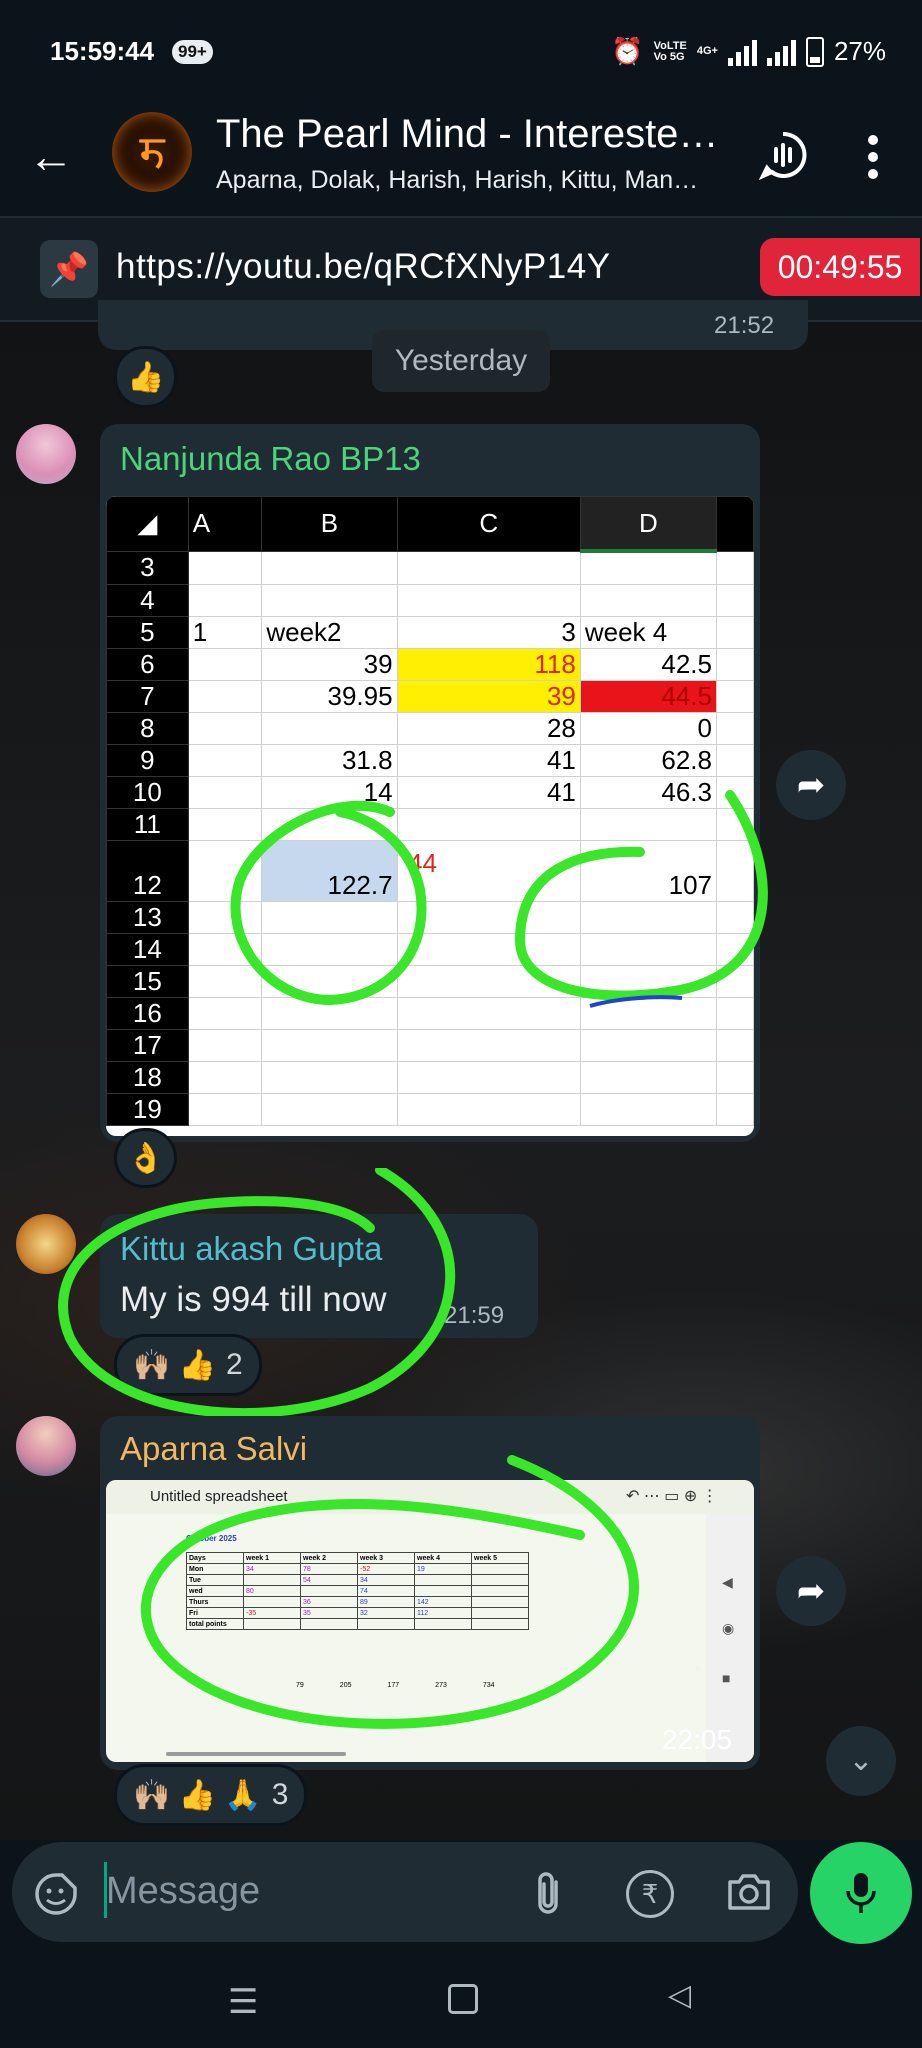 This screenshot has height=2048, width=922. What do you see at coordinates (430, 696) in the screenshot?
I see `spreadsheet-row: 7 39.95 39 44.5` at bounding box center [430, 696].